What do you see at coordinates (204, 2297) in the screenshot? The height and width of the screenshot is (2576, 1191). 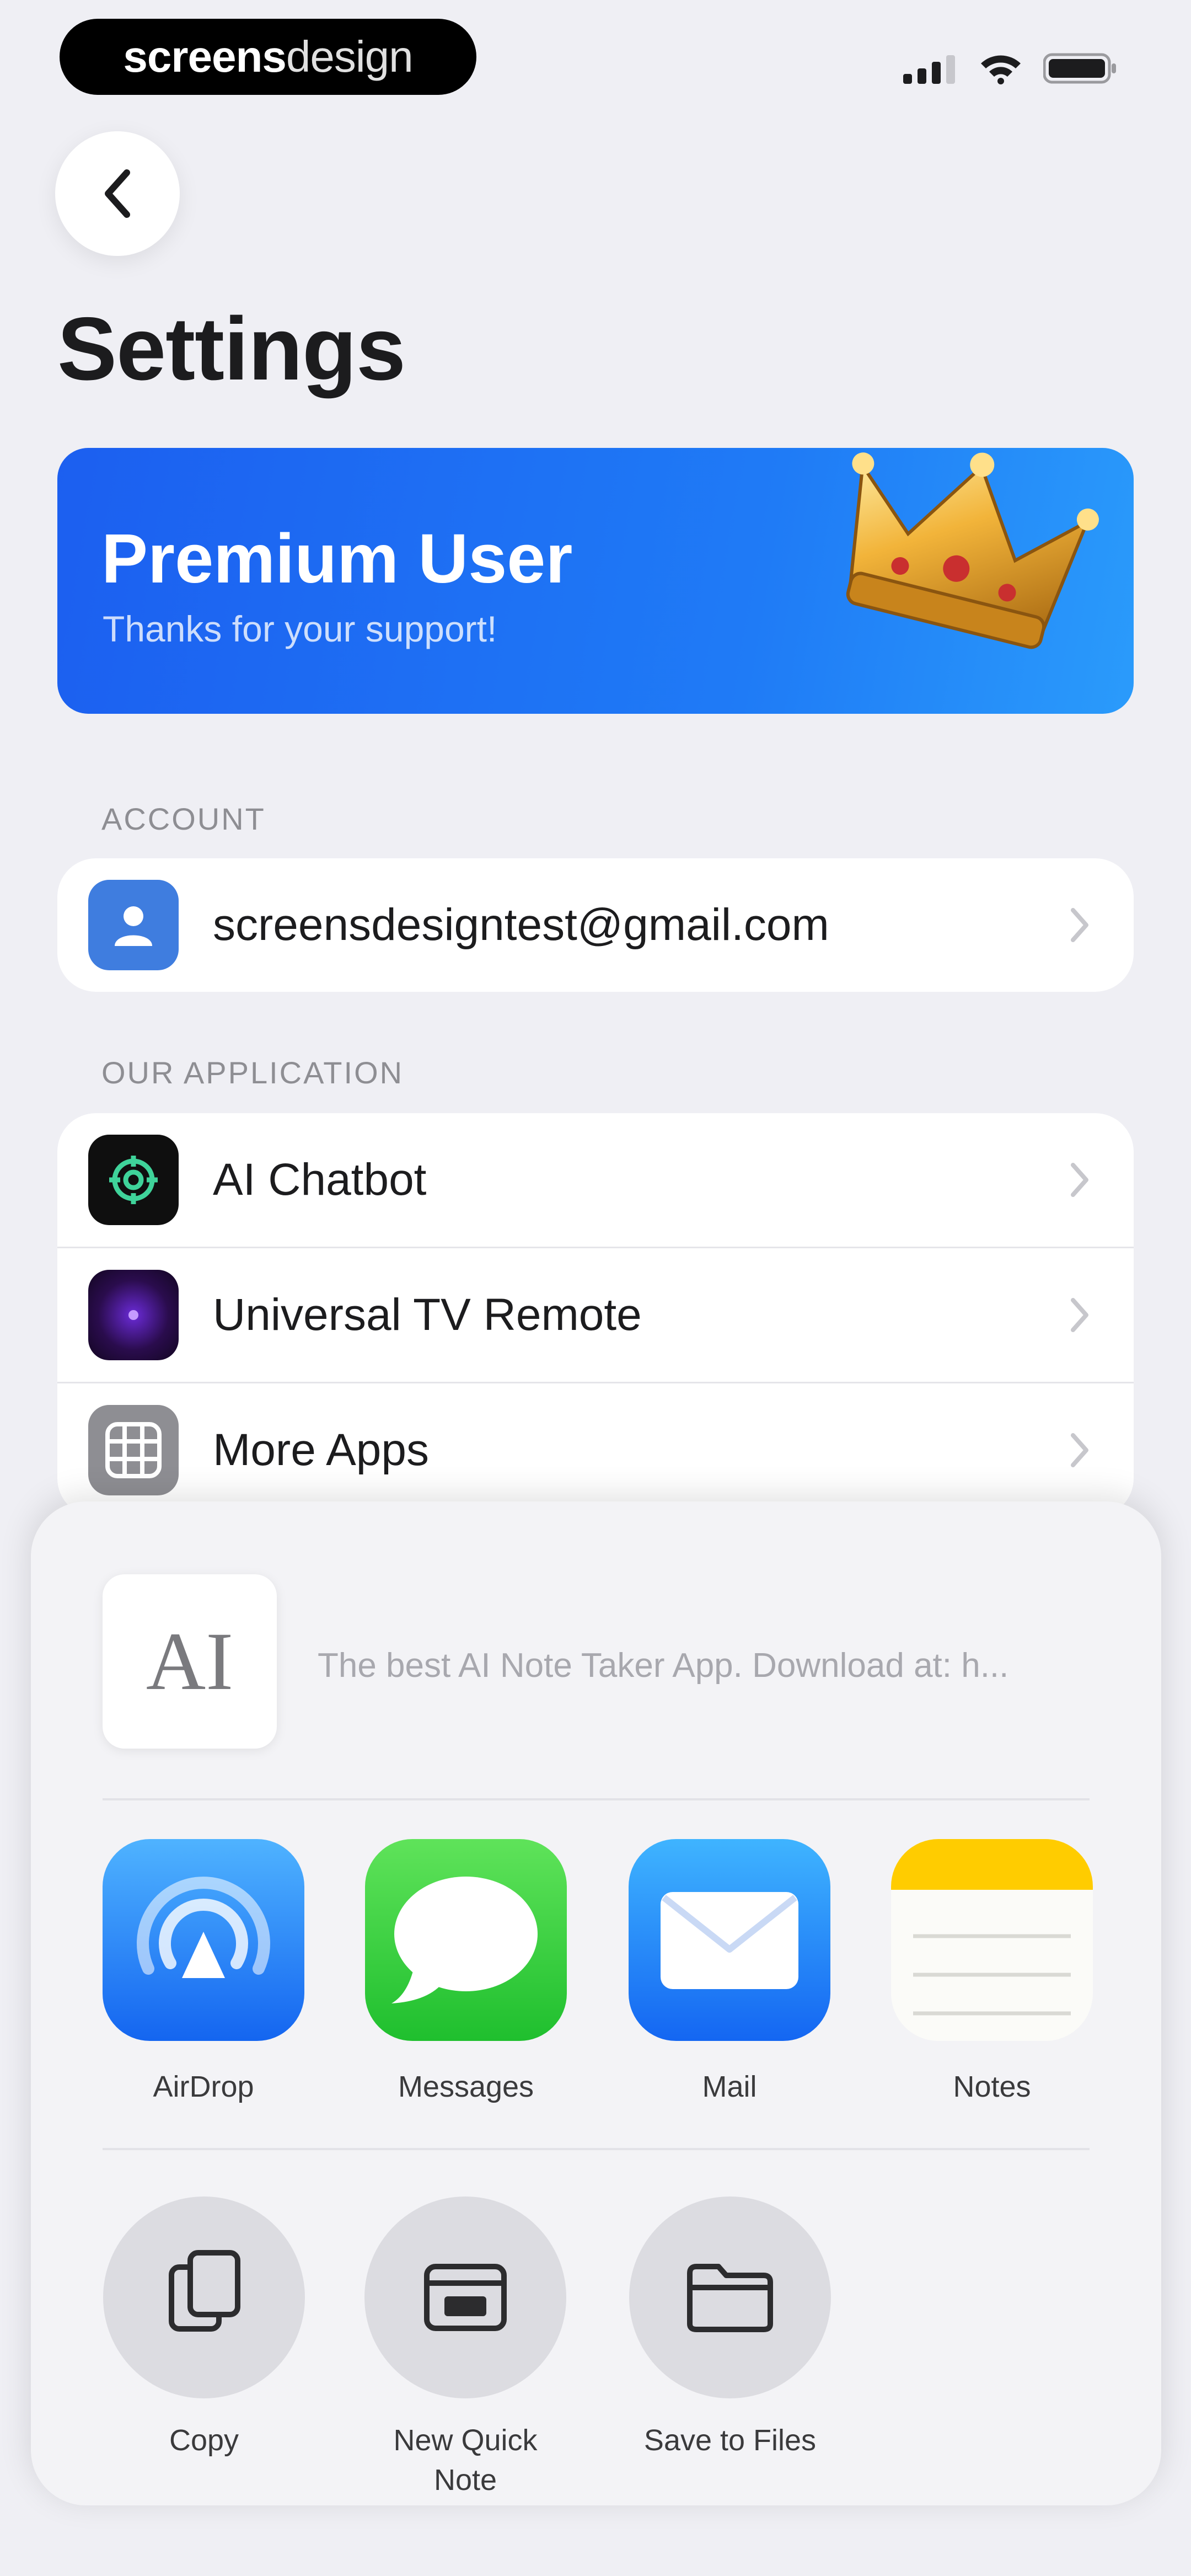 I see `copy-icon` at bounding box center [204, 2297].